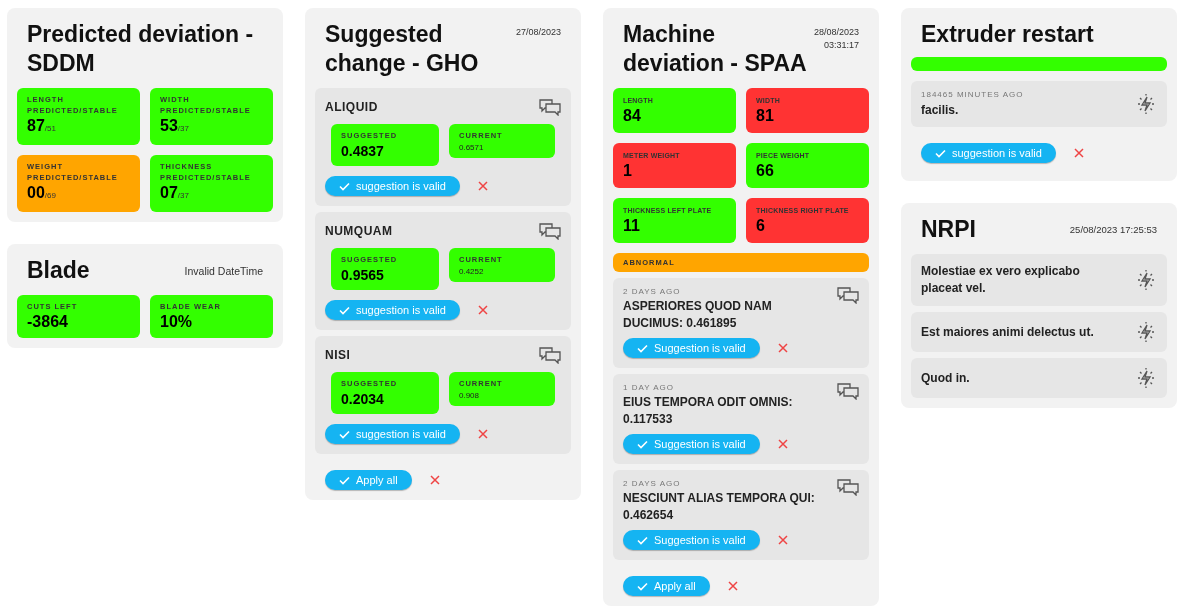 This screenshot has height=606, width=1193. Describe the element at coordinates (719, 507) in the screenshot. I see `item-text: NESCIUNT ALIAS TEMPORA QUI: 0.462654` at that location.